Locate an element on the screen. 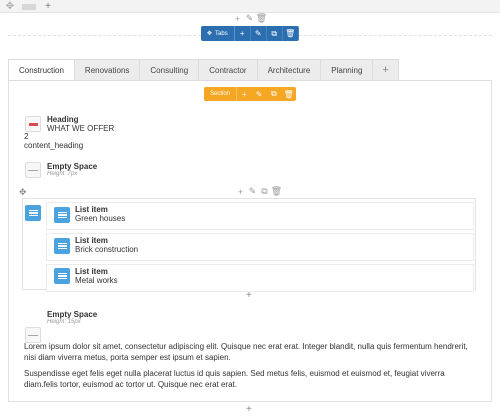 The image size is (500, 418). tabs-element-controls: ✥ Tabs + ✎ ⧉ 🗑 is located at coordinates (250, 33).